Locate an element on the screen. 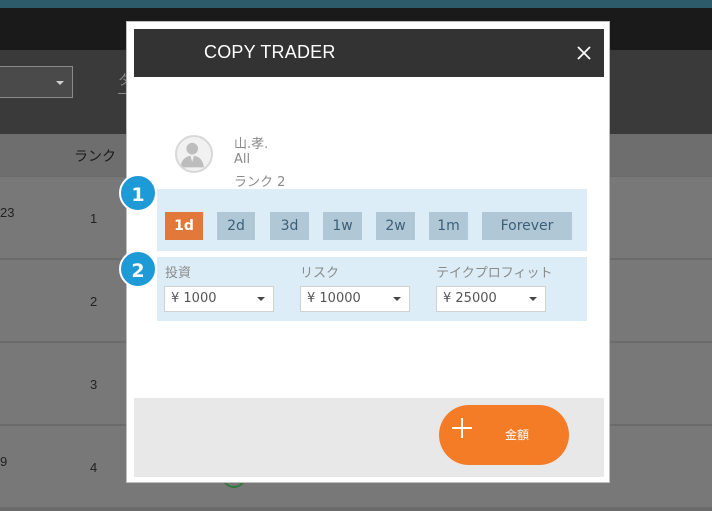  take-profit-value: ¥ 25000 is located at coordinates (470, 298).